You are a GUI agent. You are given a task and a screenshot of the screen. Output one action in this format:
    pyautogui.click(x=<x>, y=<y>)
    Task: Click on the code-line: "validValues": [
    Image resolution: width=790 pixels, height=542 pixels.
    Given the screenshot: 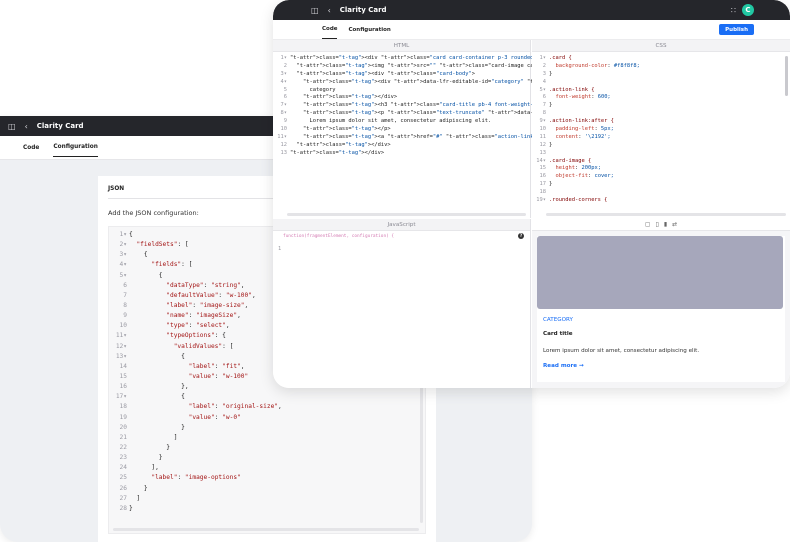 What is the action you would take?
    pyautogui.click(x=203, y=346)
    